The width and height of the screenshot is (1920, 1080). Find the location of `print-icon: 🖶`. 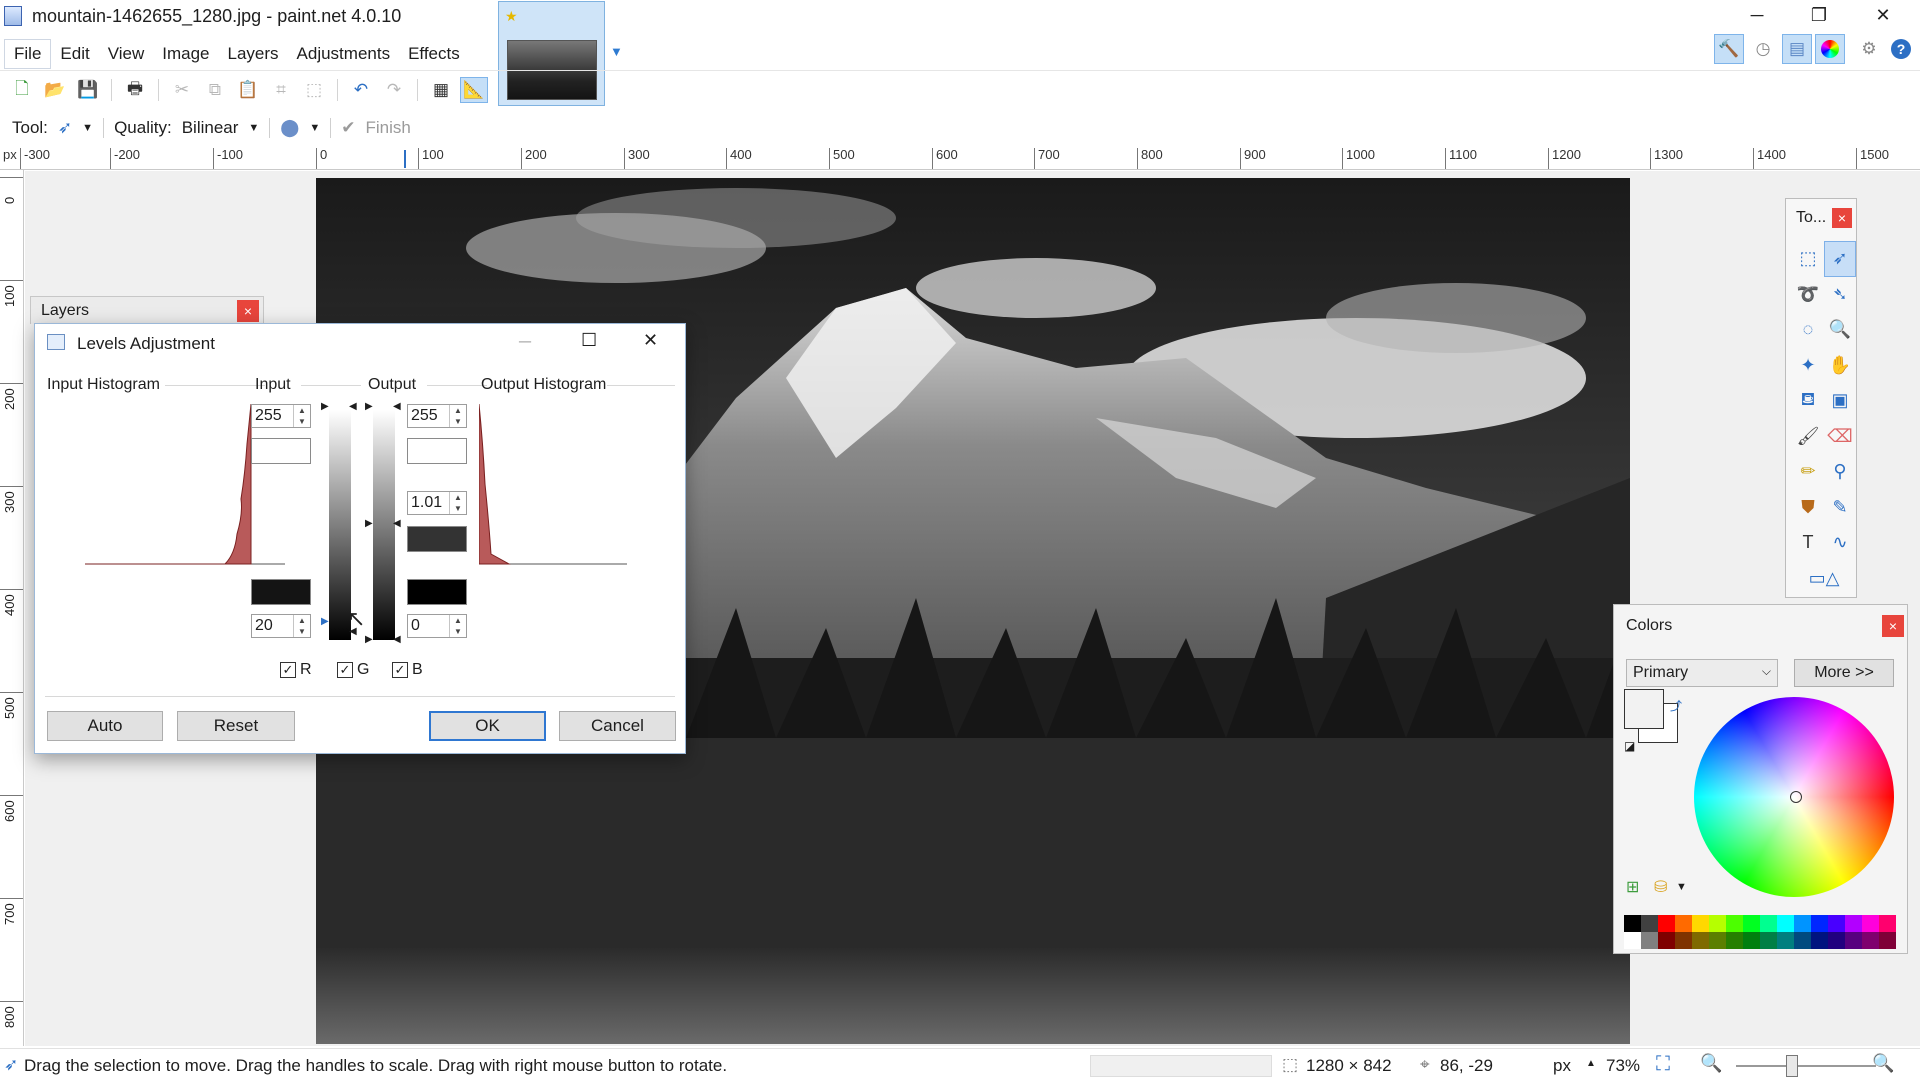

print-icon: 🖶 is located at coordinates (135, 90).